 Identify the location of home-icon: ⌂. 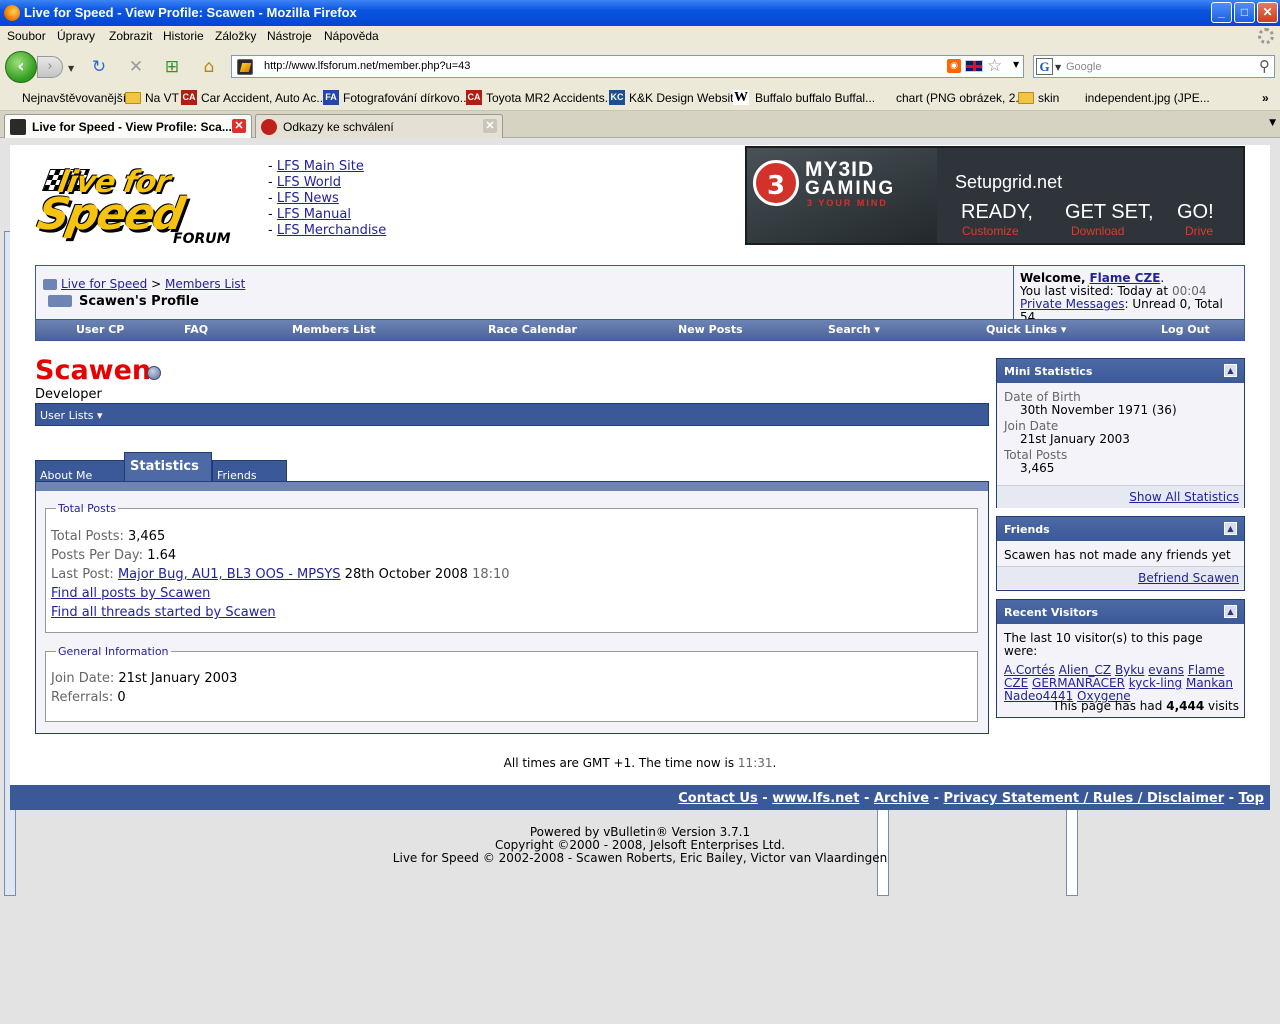
(209, 67).